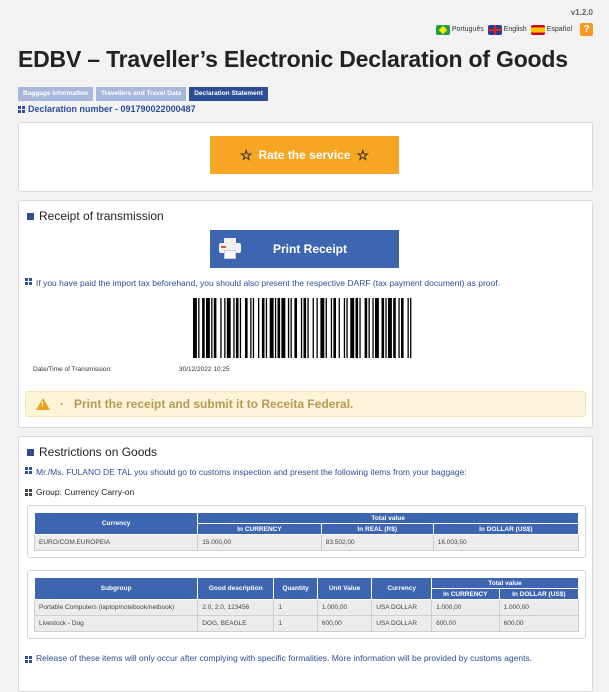 The image size is (609, 692). What do you see at coordinates (309, 249) in the screenshot?
I see `print-receipt-label: Print Receipt` at bounding box center [309, 249].